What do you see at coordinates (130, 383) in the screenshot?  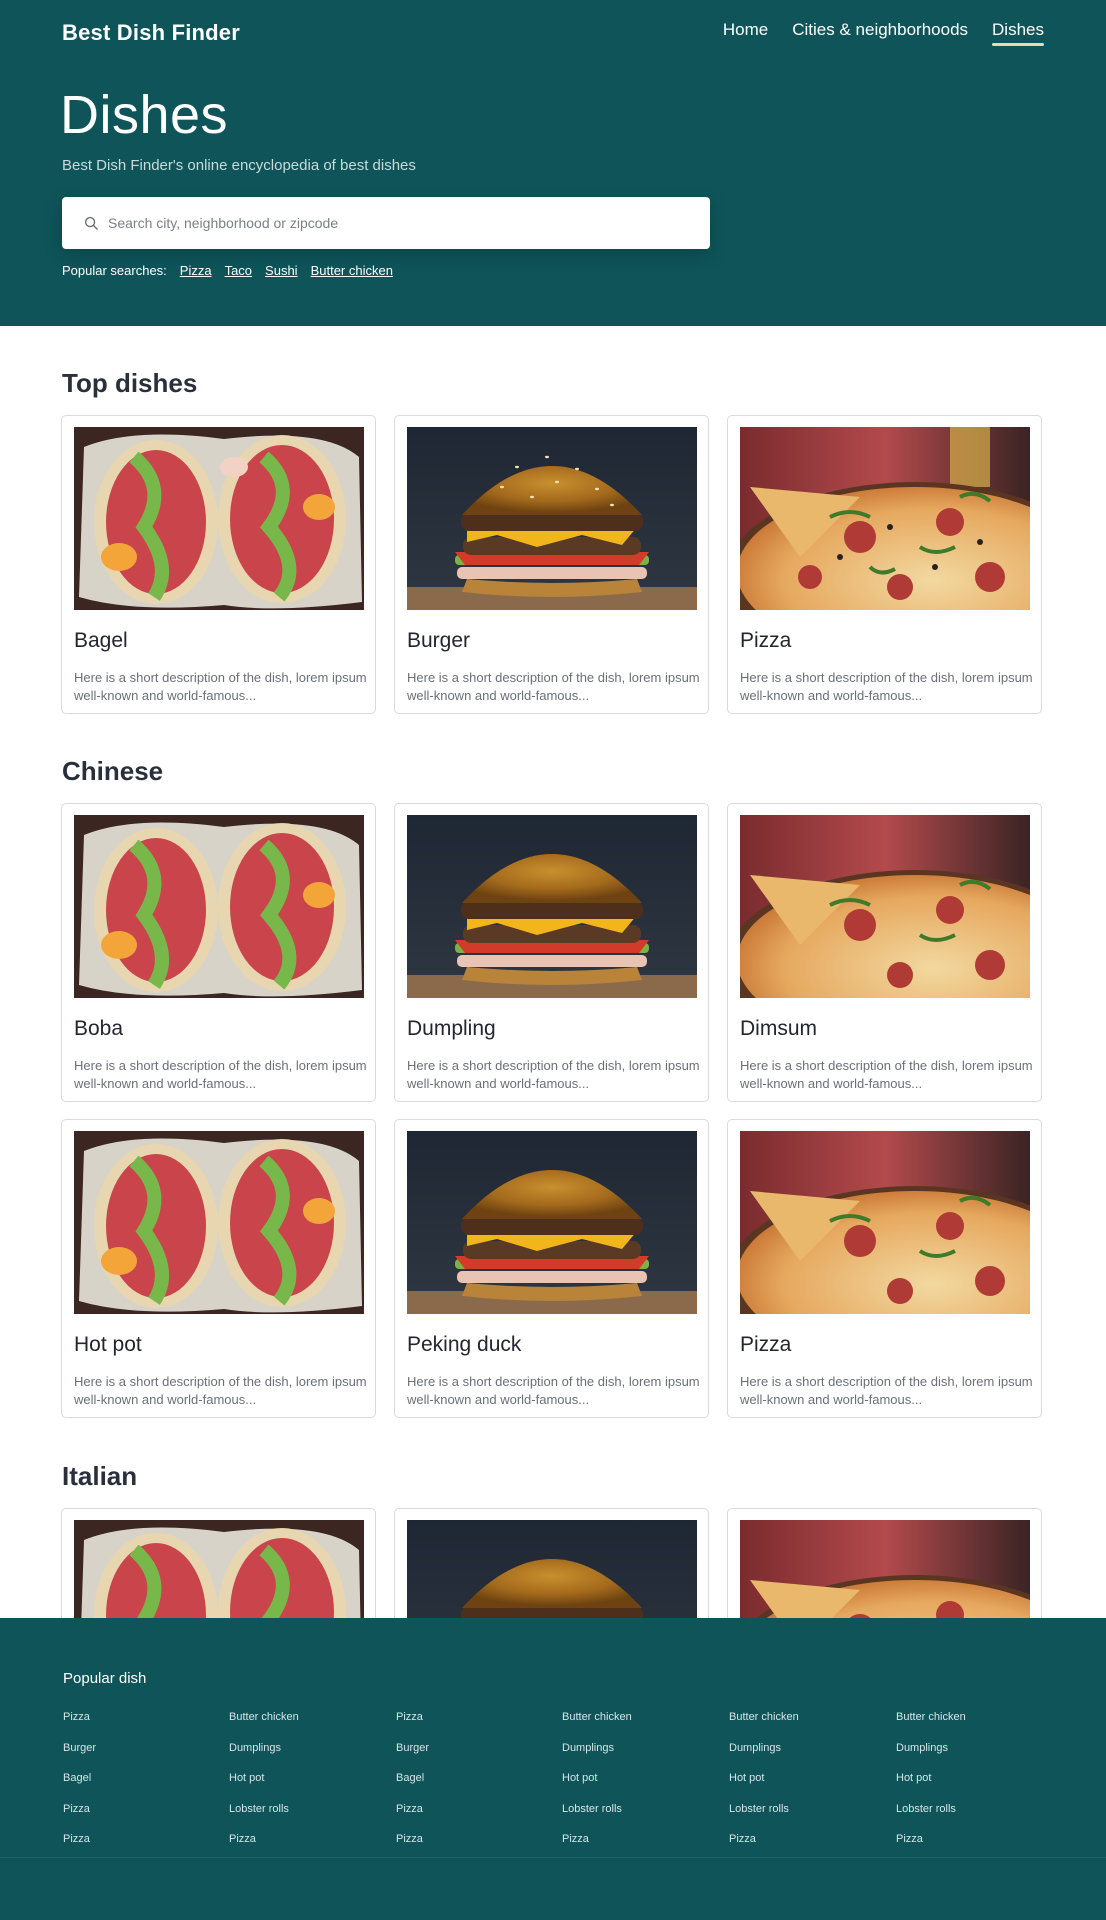 I see `section-title-top-dishes: Top dishes` at bounding box center [130, 383].